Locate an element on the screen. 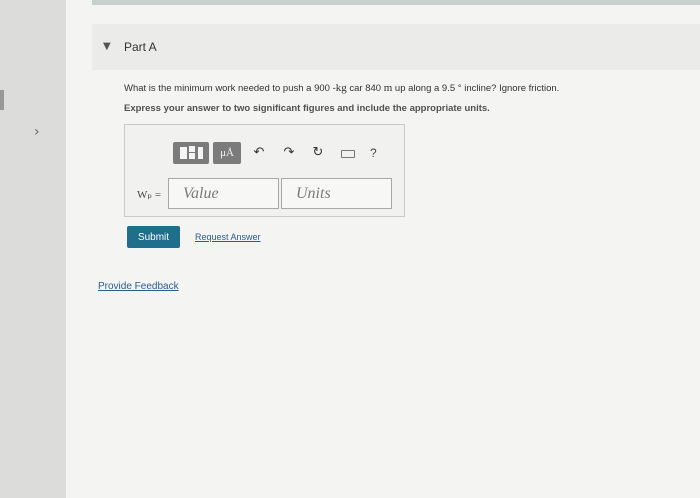 The height and width of the screenshot is (498, 700). keyboard-icon is located at coordinates (348, 154).